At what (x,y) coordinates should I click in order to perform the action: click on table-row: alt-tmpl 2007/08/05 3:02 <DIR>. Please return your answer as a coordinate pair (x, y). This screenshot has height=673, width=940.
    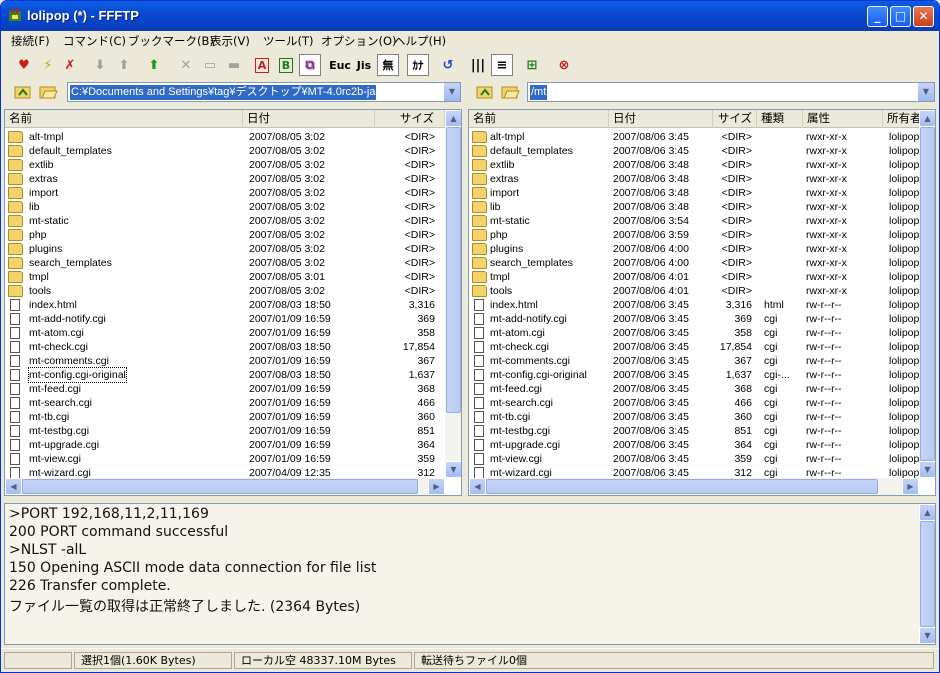
    Looking at the image, I should click on (225, 137).